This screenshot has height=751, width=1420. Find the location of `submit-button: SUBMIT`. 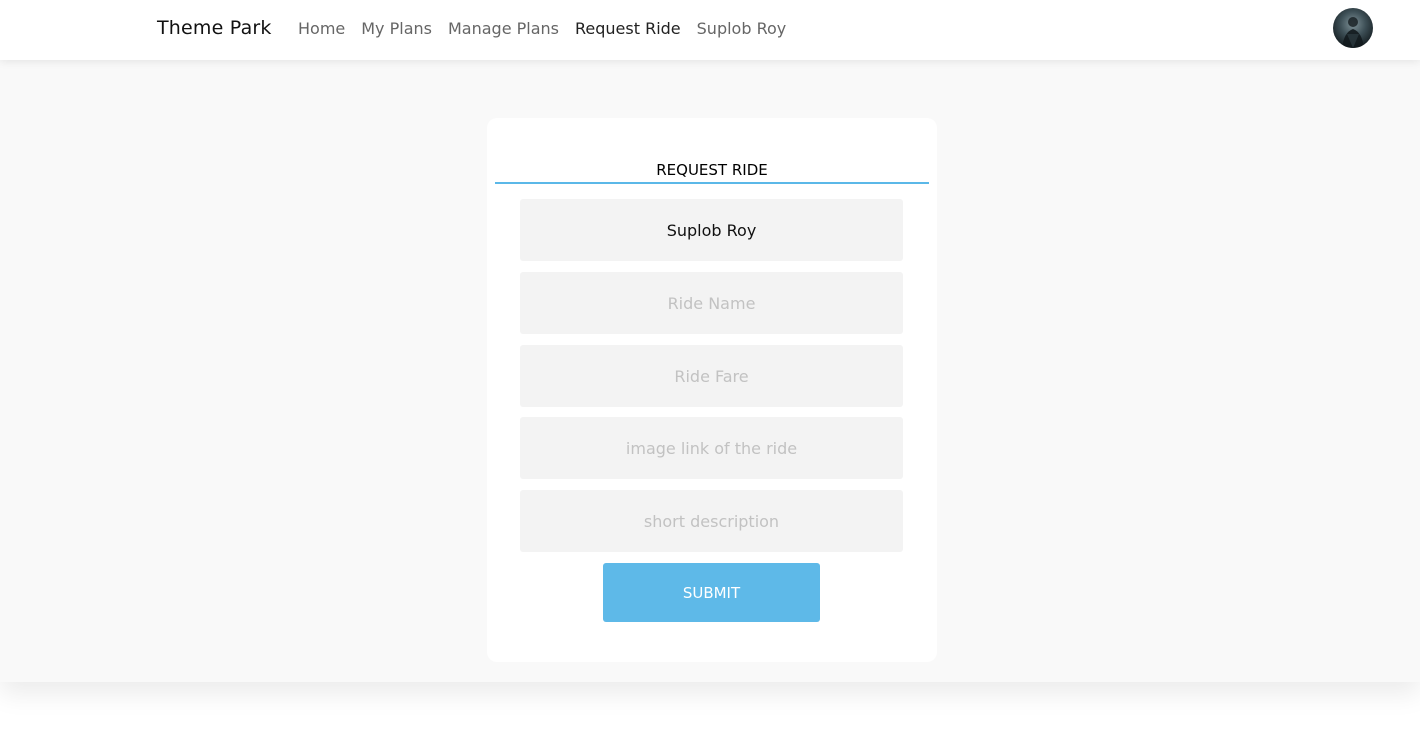

submit-button: SUBMIT is located at coordinates (711, 592).